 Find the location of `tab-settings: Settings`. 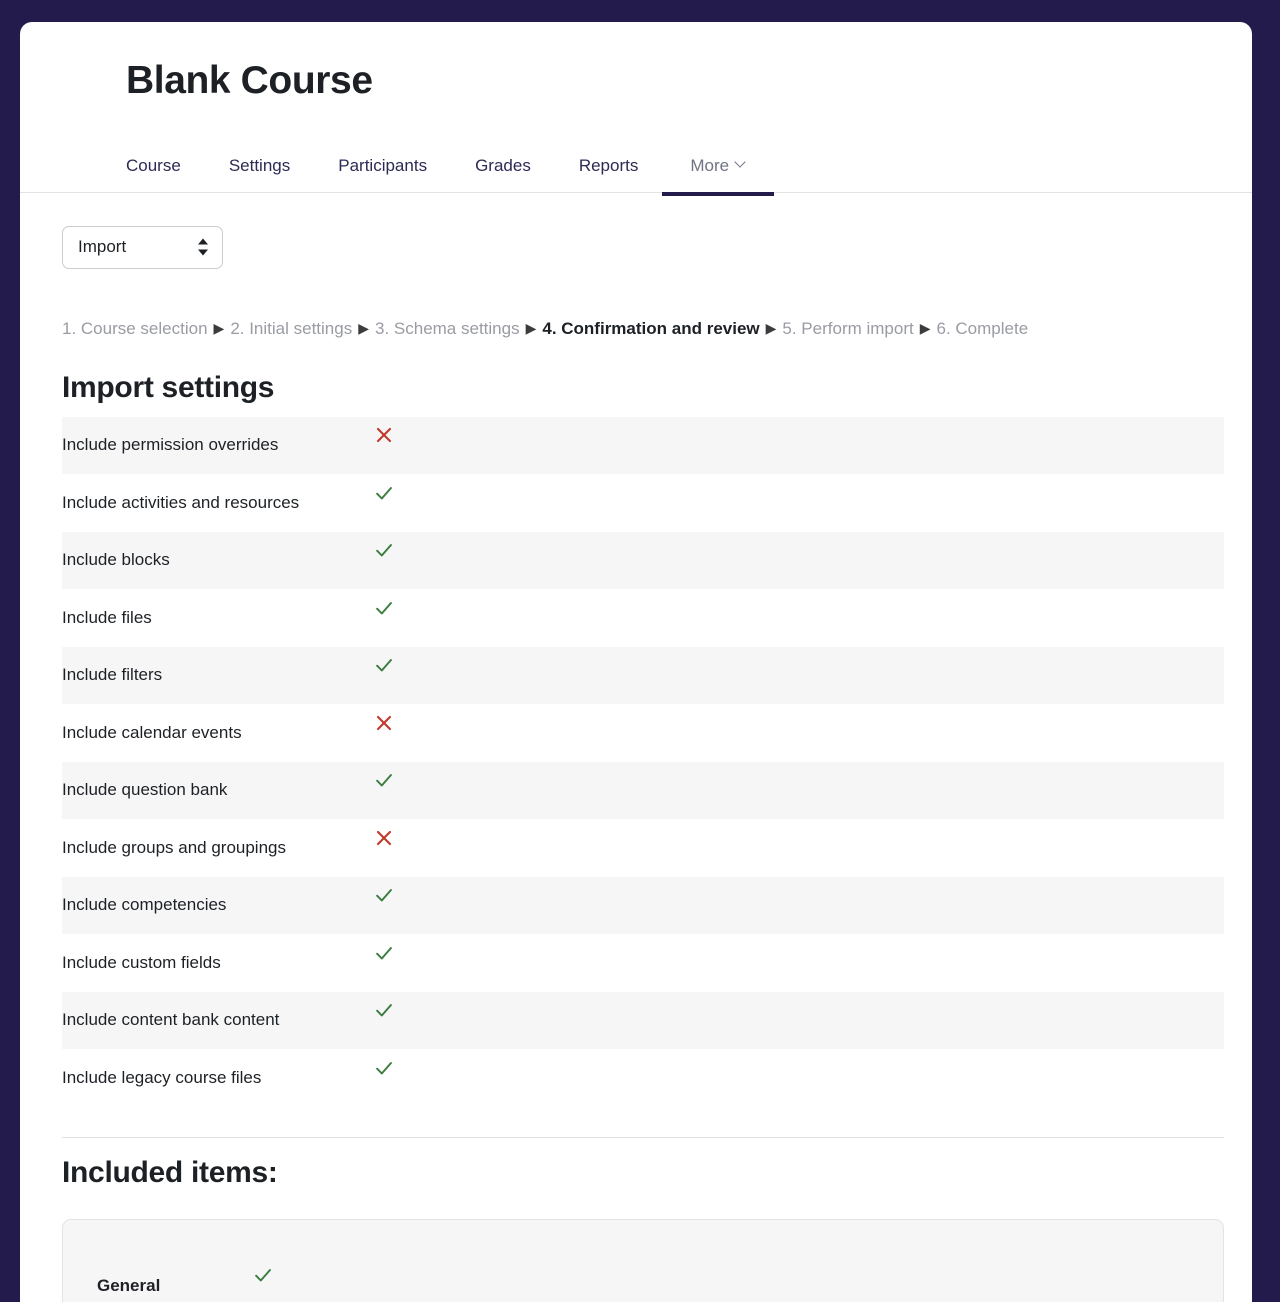

tab-settings: Settings is located at coordinates (259, 174).